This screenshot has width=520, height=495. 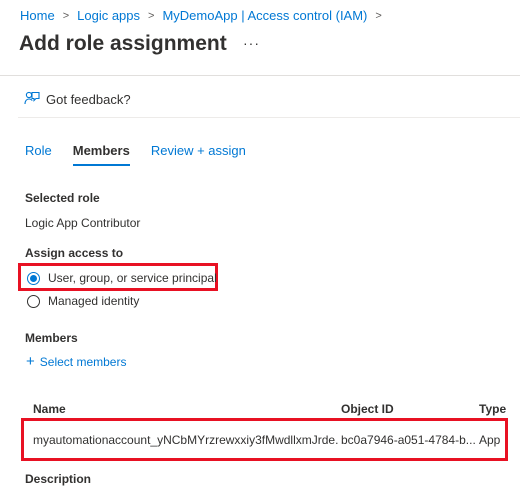 What do you see at coordinates (49, 409) in the screenshot?
I see `column-header-name: Name` at bounding box center [49, 409].